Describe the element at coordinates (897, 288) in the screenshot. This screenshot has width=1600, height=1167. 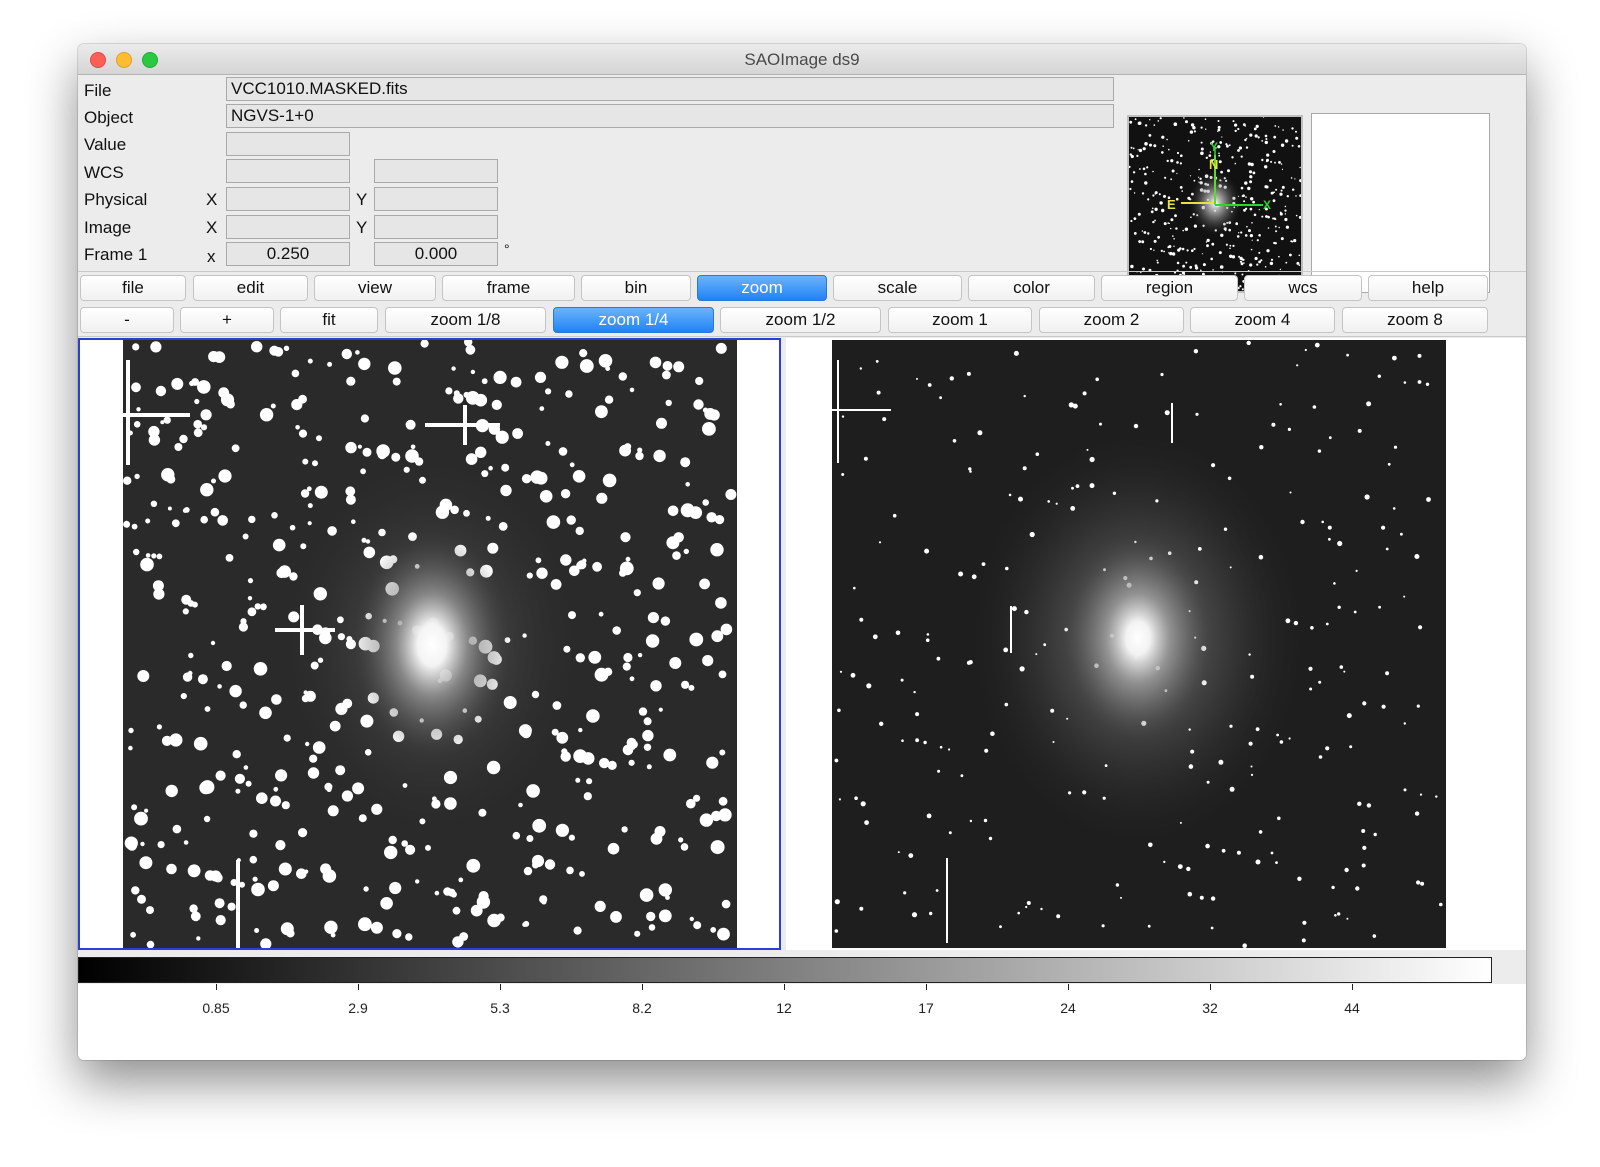
I see `menu-scale-button: scale` at that location.